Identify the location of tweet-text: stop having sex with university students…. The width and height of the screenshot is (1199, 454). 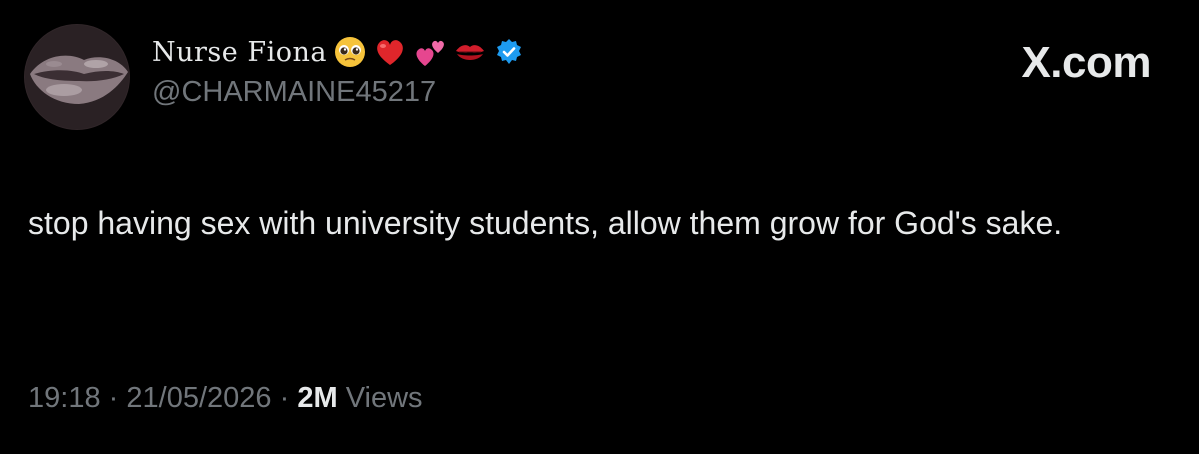
(545, 223).